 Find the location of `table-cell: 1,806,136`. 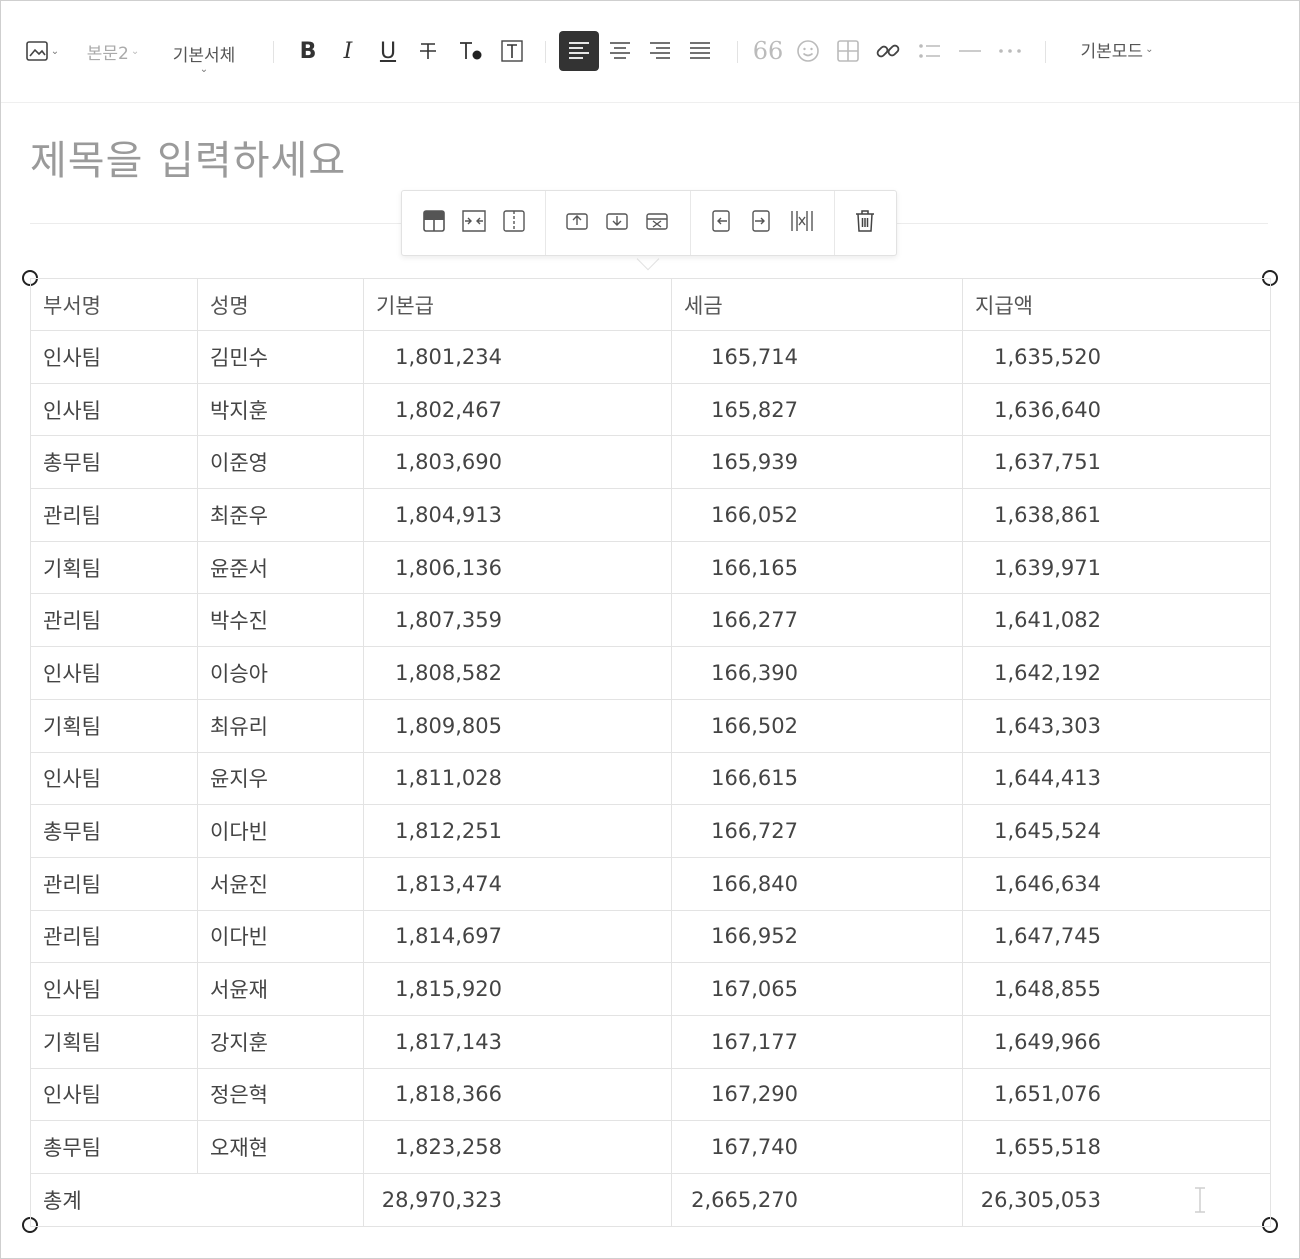

table-cell: 1,806,136 is located at coordinates (517, 567).